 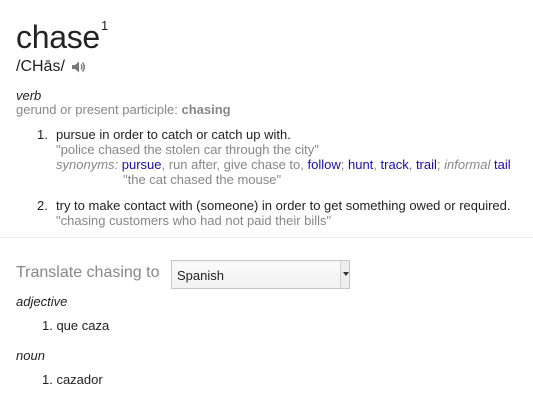 What do you see at coordinates (58, 37) in the screenshot?
I see `headword: chase` at bounding box center [58, 37].